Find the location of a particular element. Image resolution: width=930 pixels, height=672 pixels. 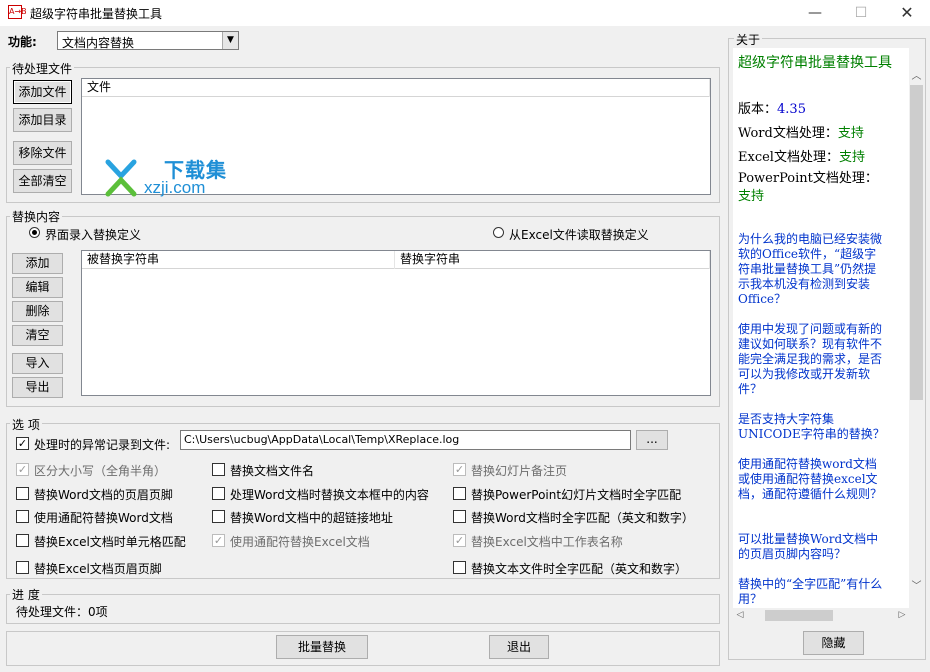

minimize-button: — is located at coordinates (815, 13).